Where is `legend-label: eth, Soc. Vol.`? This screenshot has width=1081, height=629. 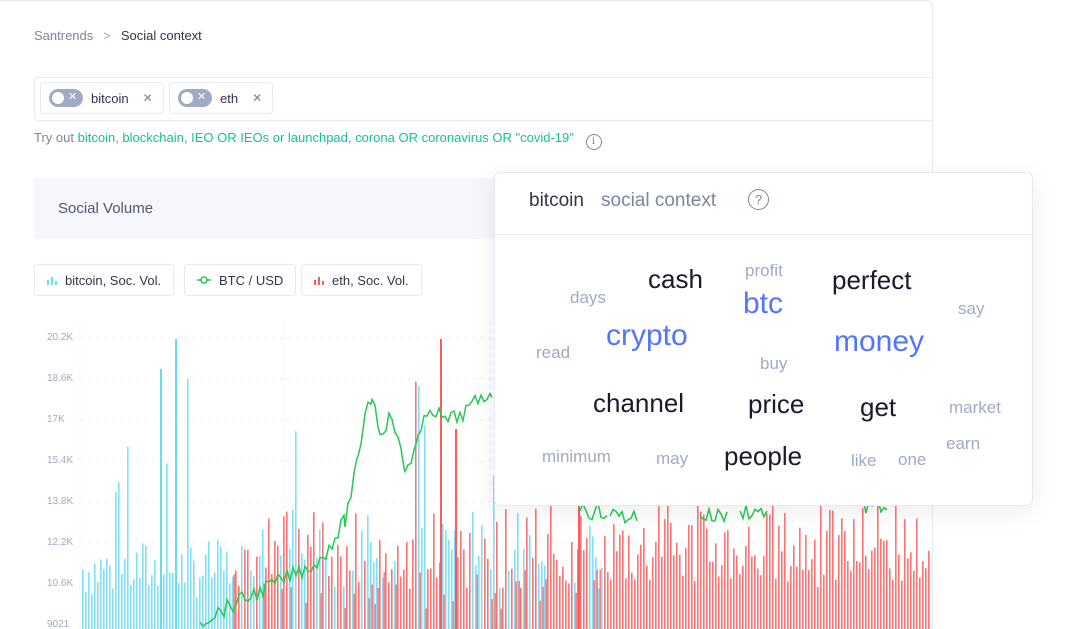
legend-label: eth, Soc. Vol. is located at coordinates (370, 280).